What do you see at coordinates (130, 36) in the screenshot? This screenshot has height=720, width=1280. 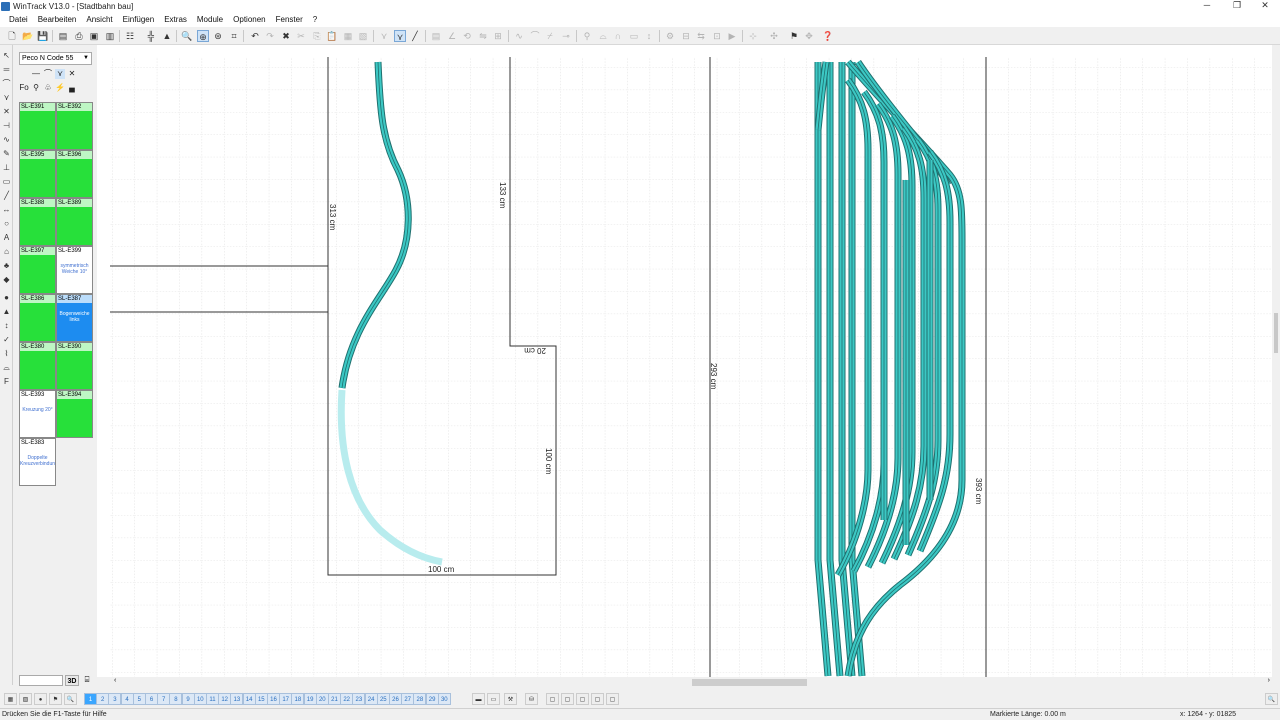 I see `library-icon: ☷` at bounding box center [130, 36].